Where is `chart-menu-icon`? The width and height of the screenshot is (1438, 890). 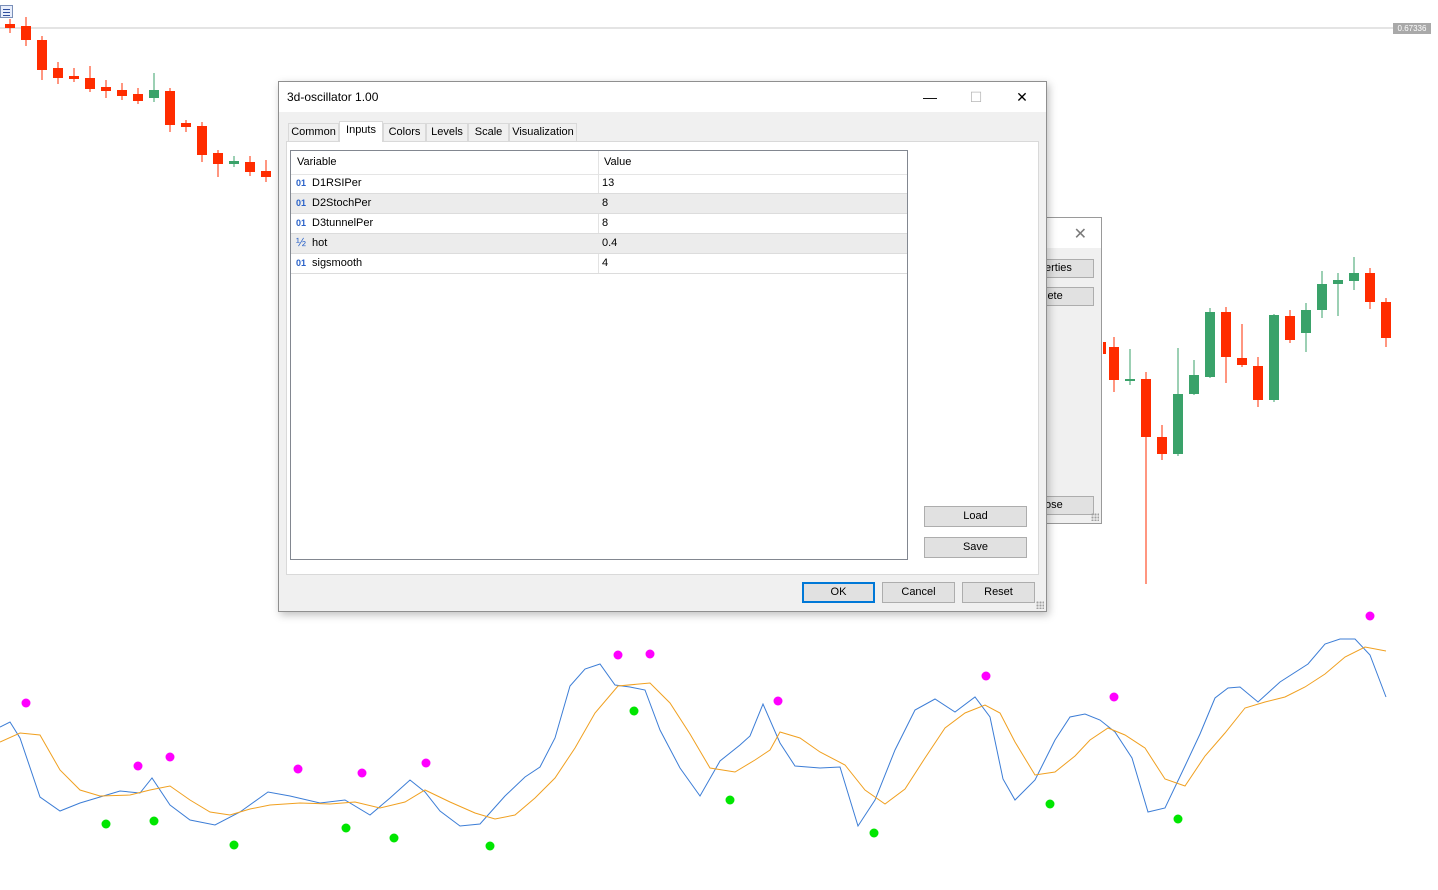
chart-menu-icon is located at coordinates (6, 11).